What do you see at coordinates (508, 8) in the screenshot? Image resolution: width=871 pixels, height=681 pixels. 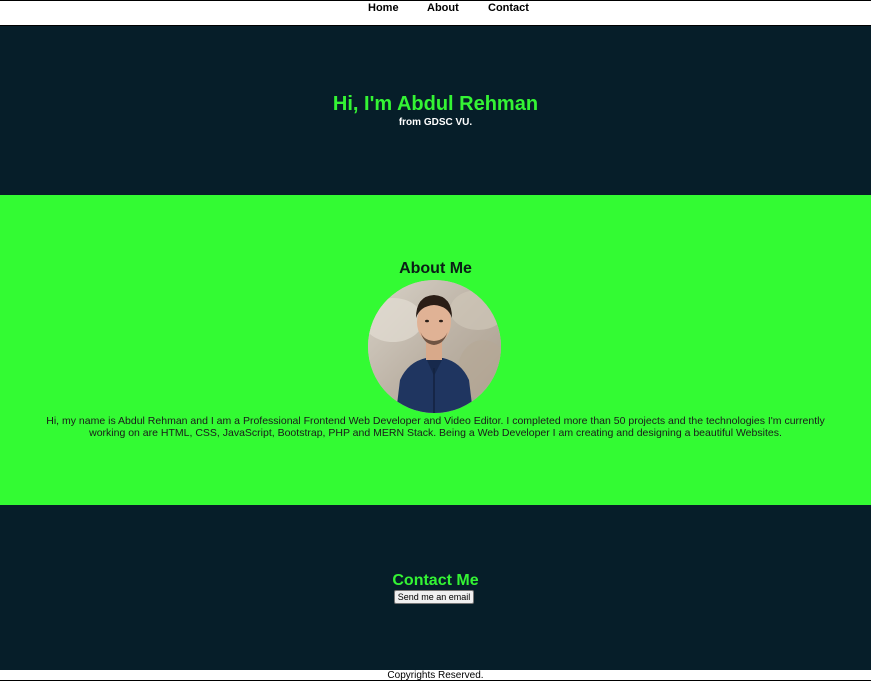 I see `nav-link-contact: Contact` at bounding box center [508, 8].